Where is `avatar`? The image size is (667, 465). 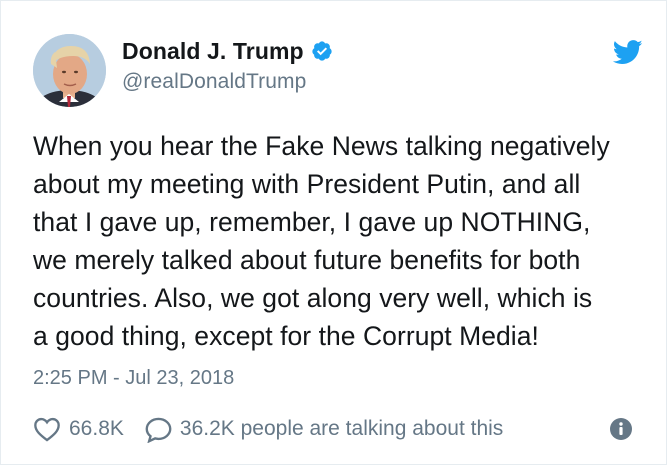
avatar is located at coordinates (69, 70).